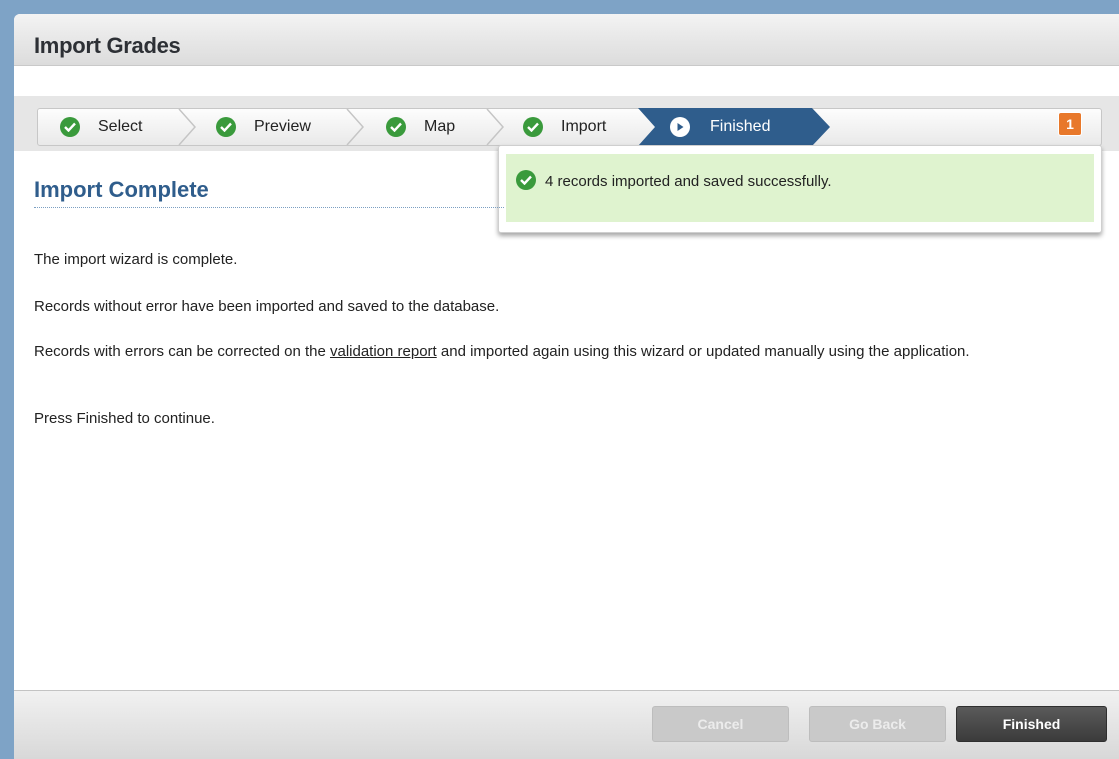 Image resolution: width=1119 pixels, height=759 pixels. Describe the element at coordinates (420, 127) in the screenshot. I see `step-map: Map` at that location.